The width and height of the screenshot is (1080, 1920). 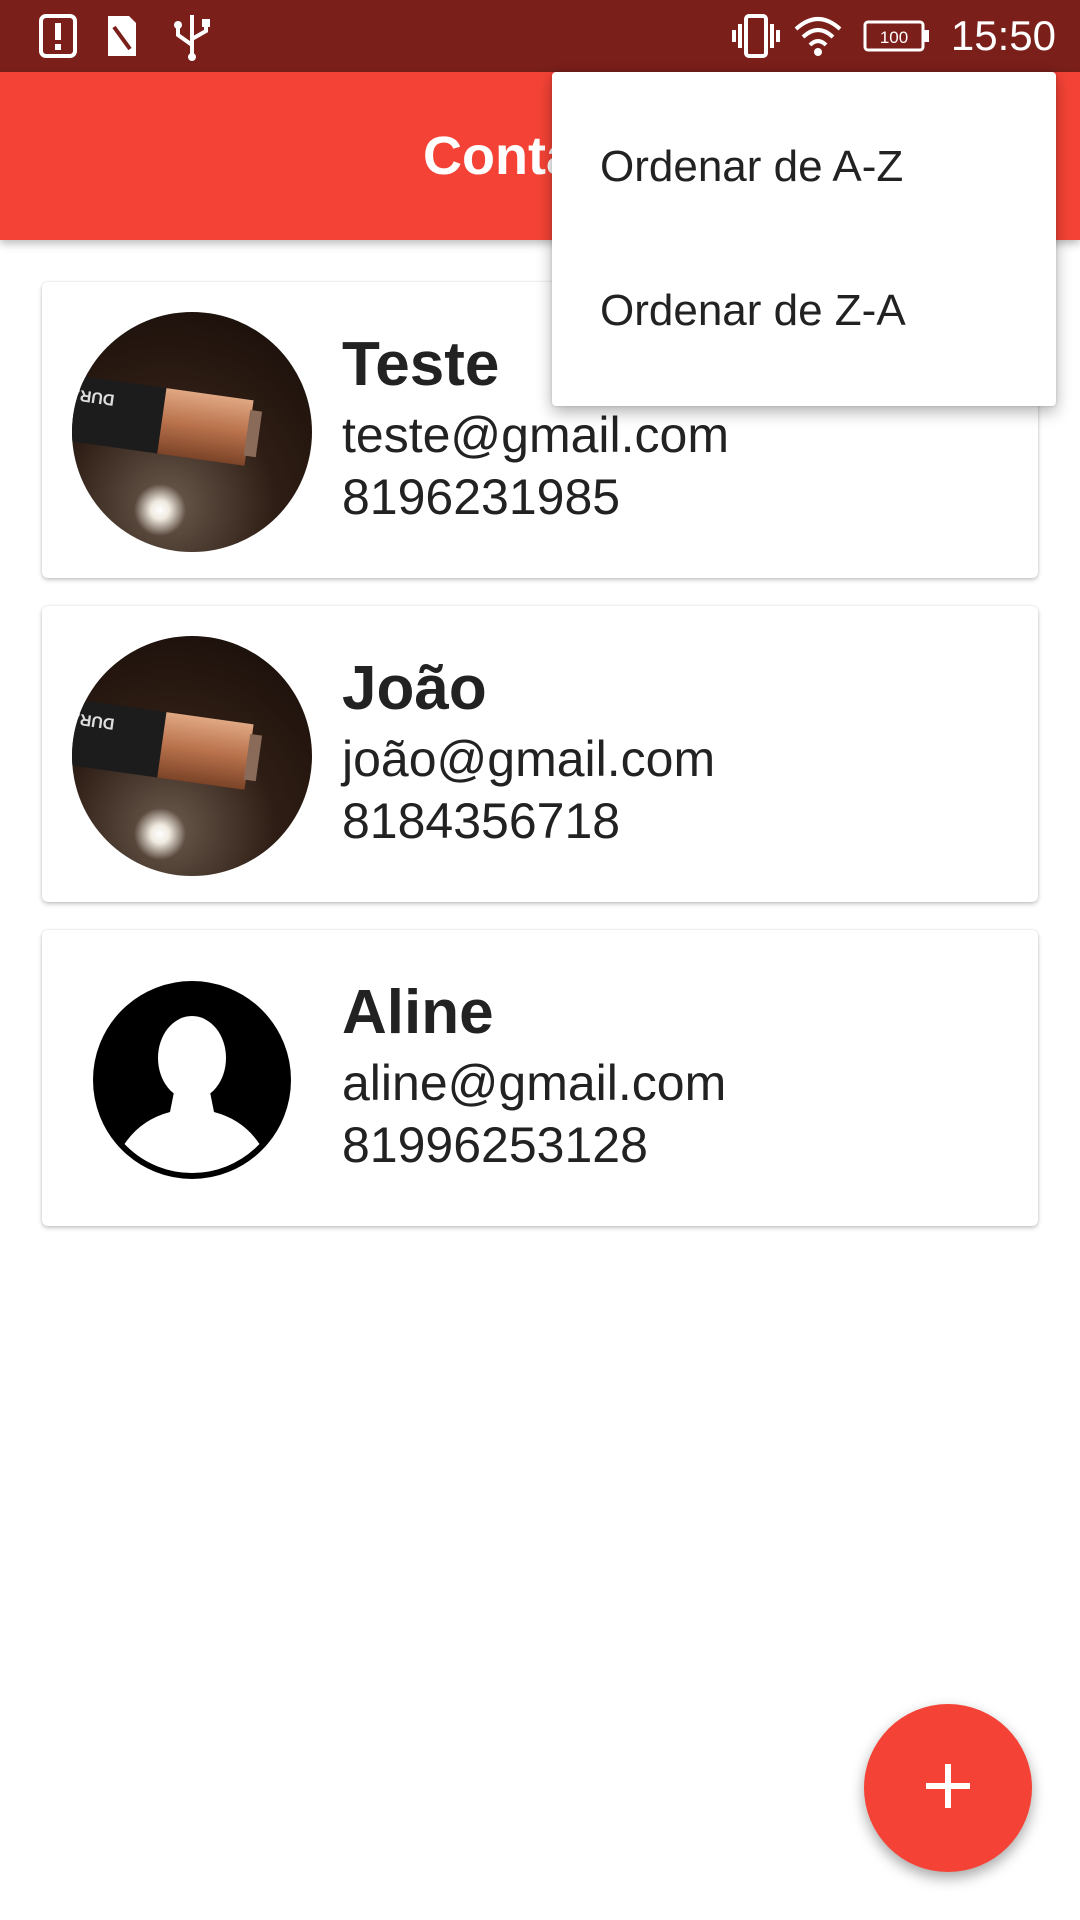 What do you see at coordinates (529, 759) in the screenshot?
I see `contact-email: joão@gmail.com` at bounding box center [529, 759].